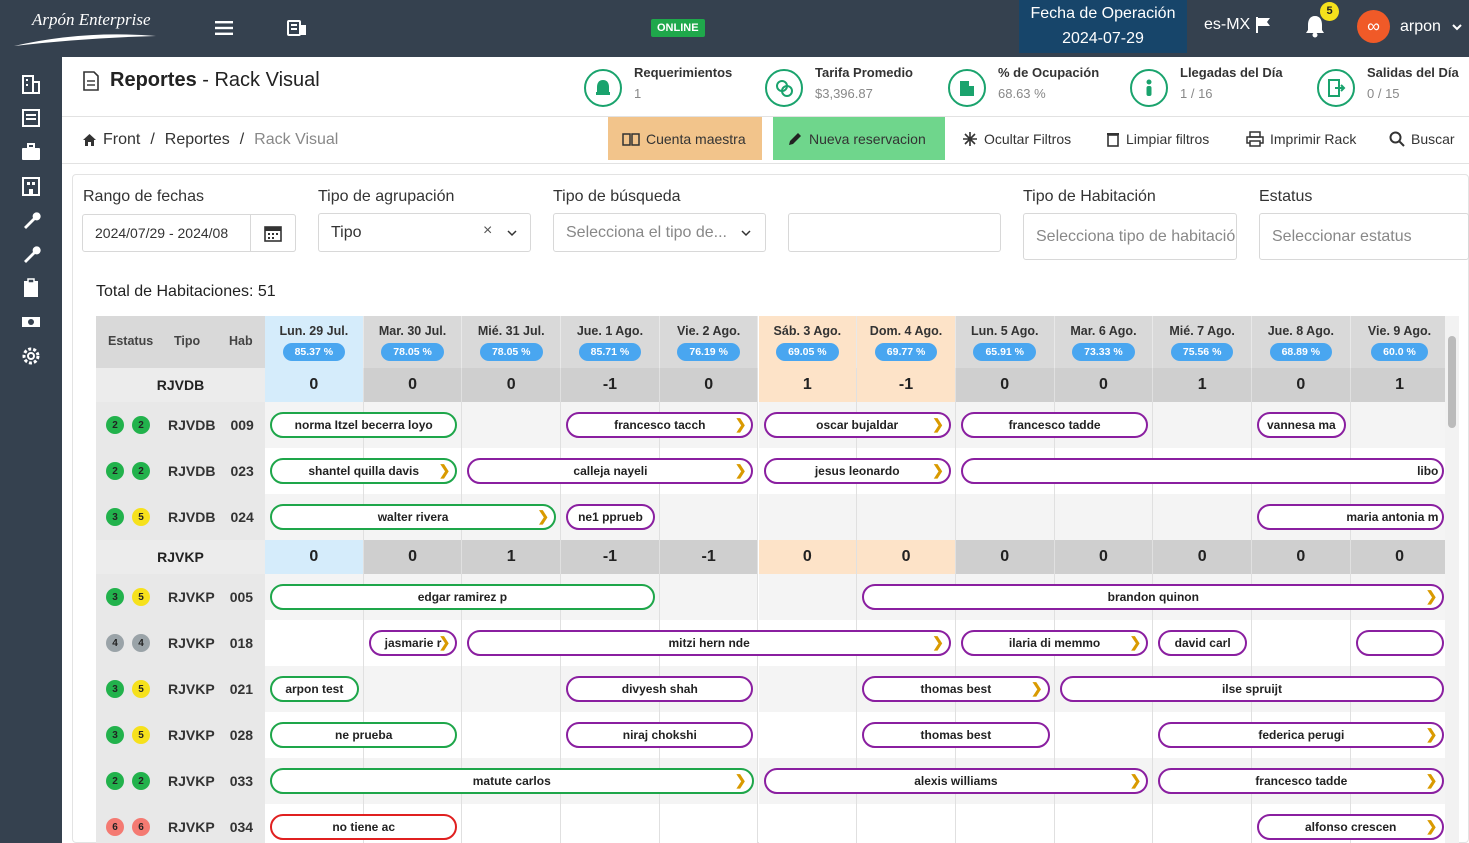  What do you see at coordinates (1054, 425) in the screenshot?
I see `reservation-bar: francesco tadde` at bounding box center [1054, 425].